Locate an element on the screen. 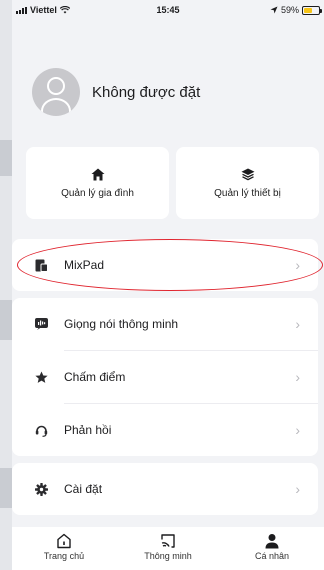 This screenshot has width=324, height=570. avatar is located at coordinates (56, 92).